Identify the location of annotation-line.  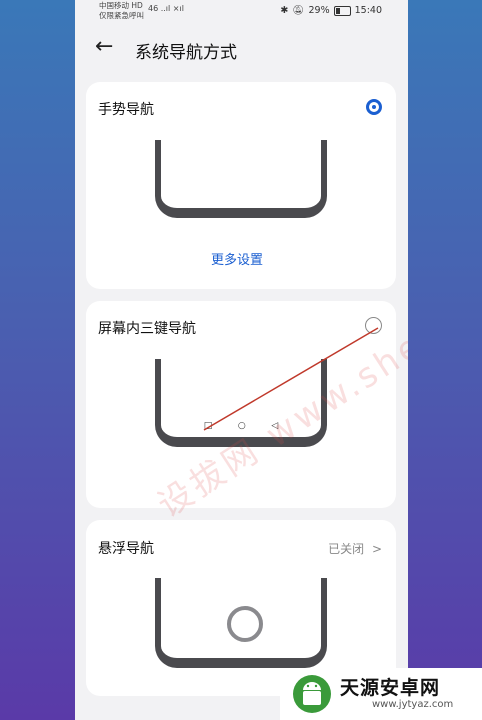
(291, 379).